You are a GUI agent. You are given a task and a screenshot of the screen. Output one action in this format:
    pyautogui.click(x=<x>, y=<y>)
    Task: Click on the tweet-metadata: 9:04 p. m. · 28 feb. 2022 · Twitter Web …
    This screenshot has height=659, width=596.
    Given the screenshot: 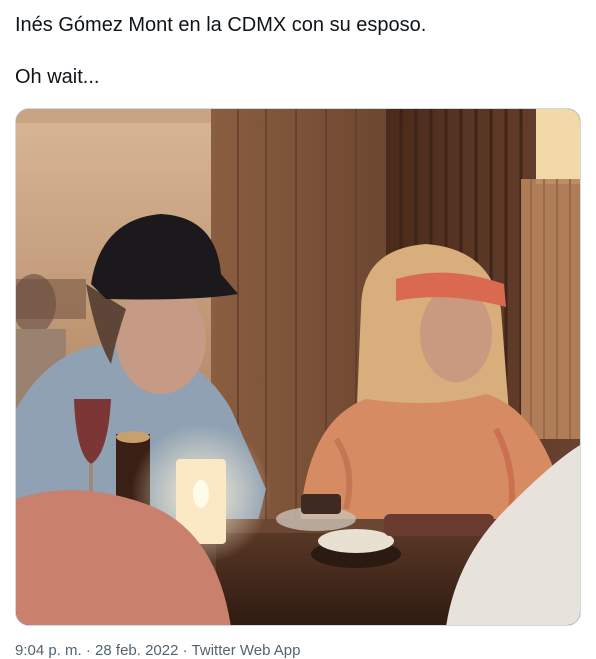 What is the action you would take?
    pyautogui.click(x=157, y=650)
    